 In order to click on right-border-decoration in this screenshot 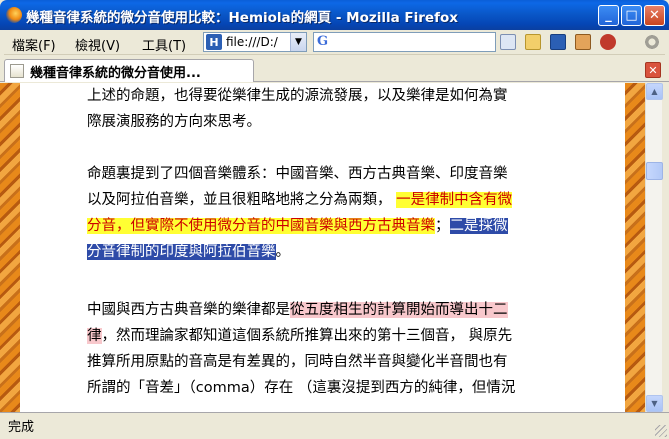, I will do `click(635, 247)`.